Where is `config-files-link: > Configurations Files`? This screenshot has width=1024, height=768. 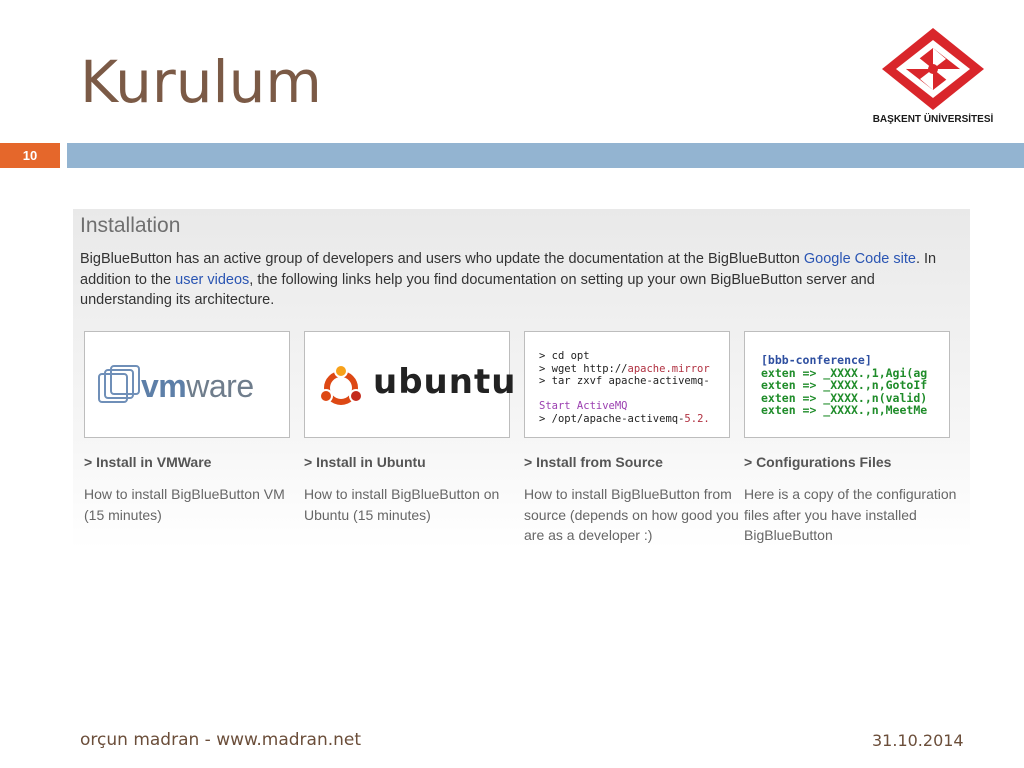
config-files-link: > Configurations Files is located at coordinates (817, 462).